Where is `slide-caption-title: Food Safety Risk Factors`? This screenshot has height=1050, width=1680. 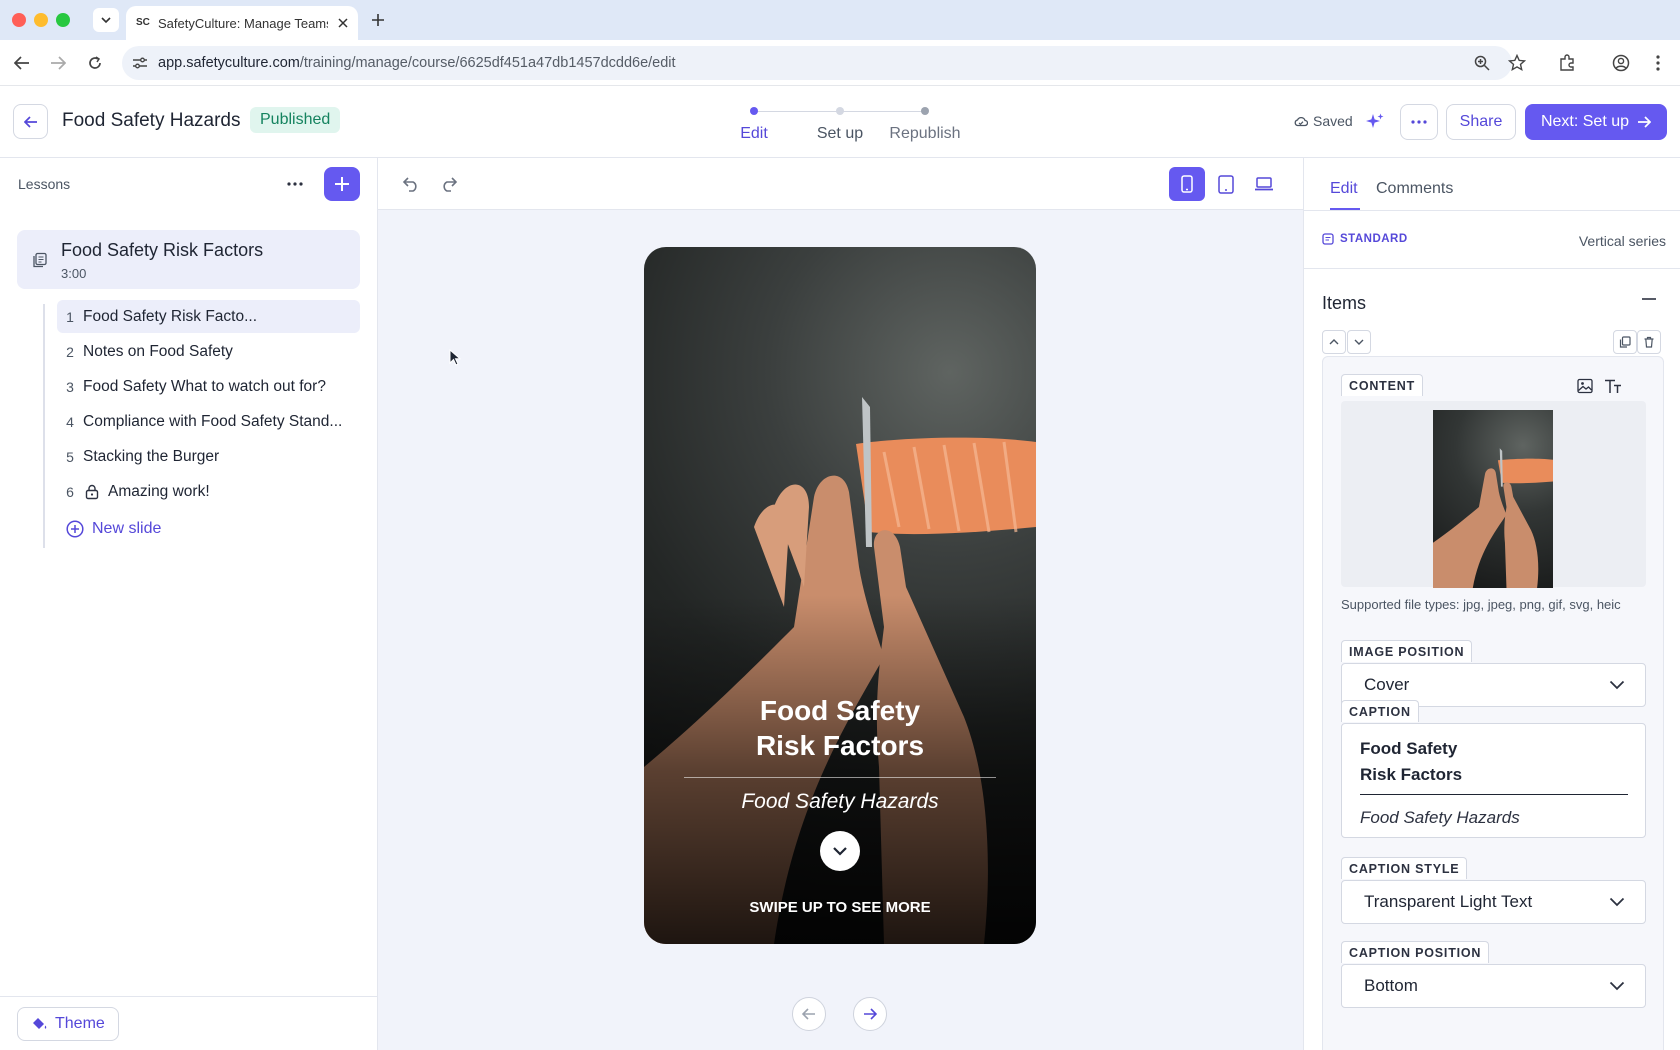
slide-caption-title: Food Safety Risk Factors is located at coordinates (840, 728).